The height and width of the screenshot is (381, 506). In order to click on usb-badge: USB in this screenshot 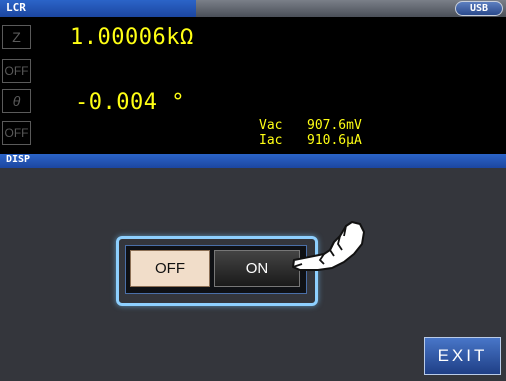, I will do `click(479, 8)`.